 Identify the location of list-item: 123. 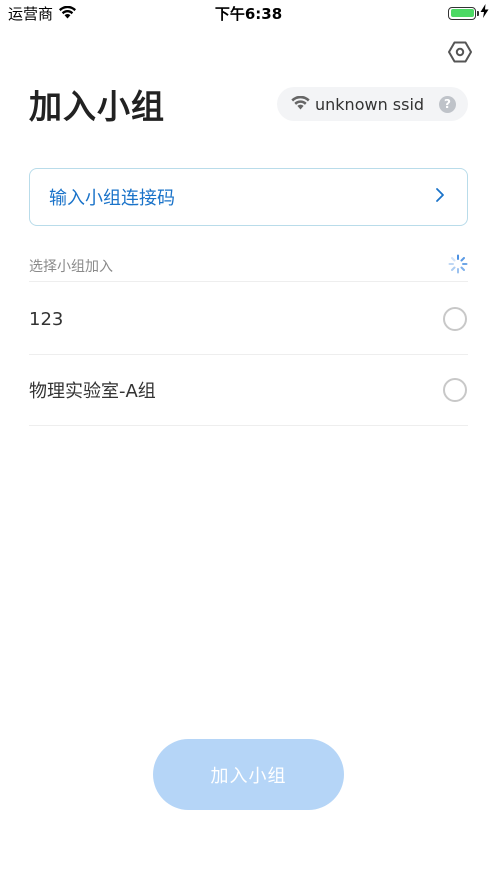
(248, 319).